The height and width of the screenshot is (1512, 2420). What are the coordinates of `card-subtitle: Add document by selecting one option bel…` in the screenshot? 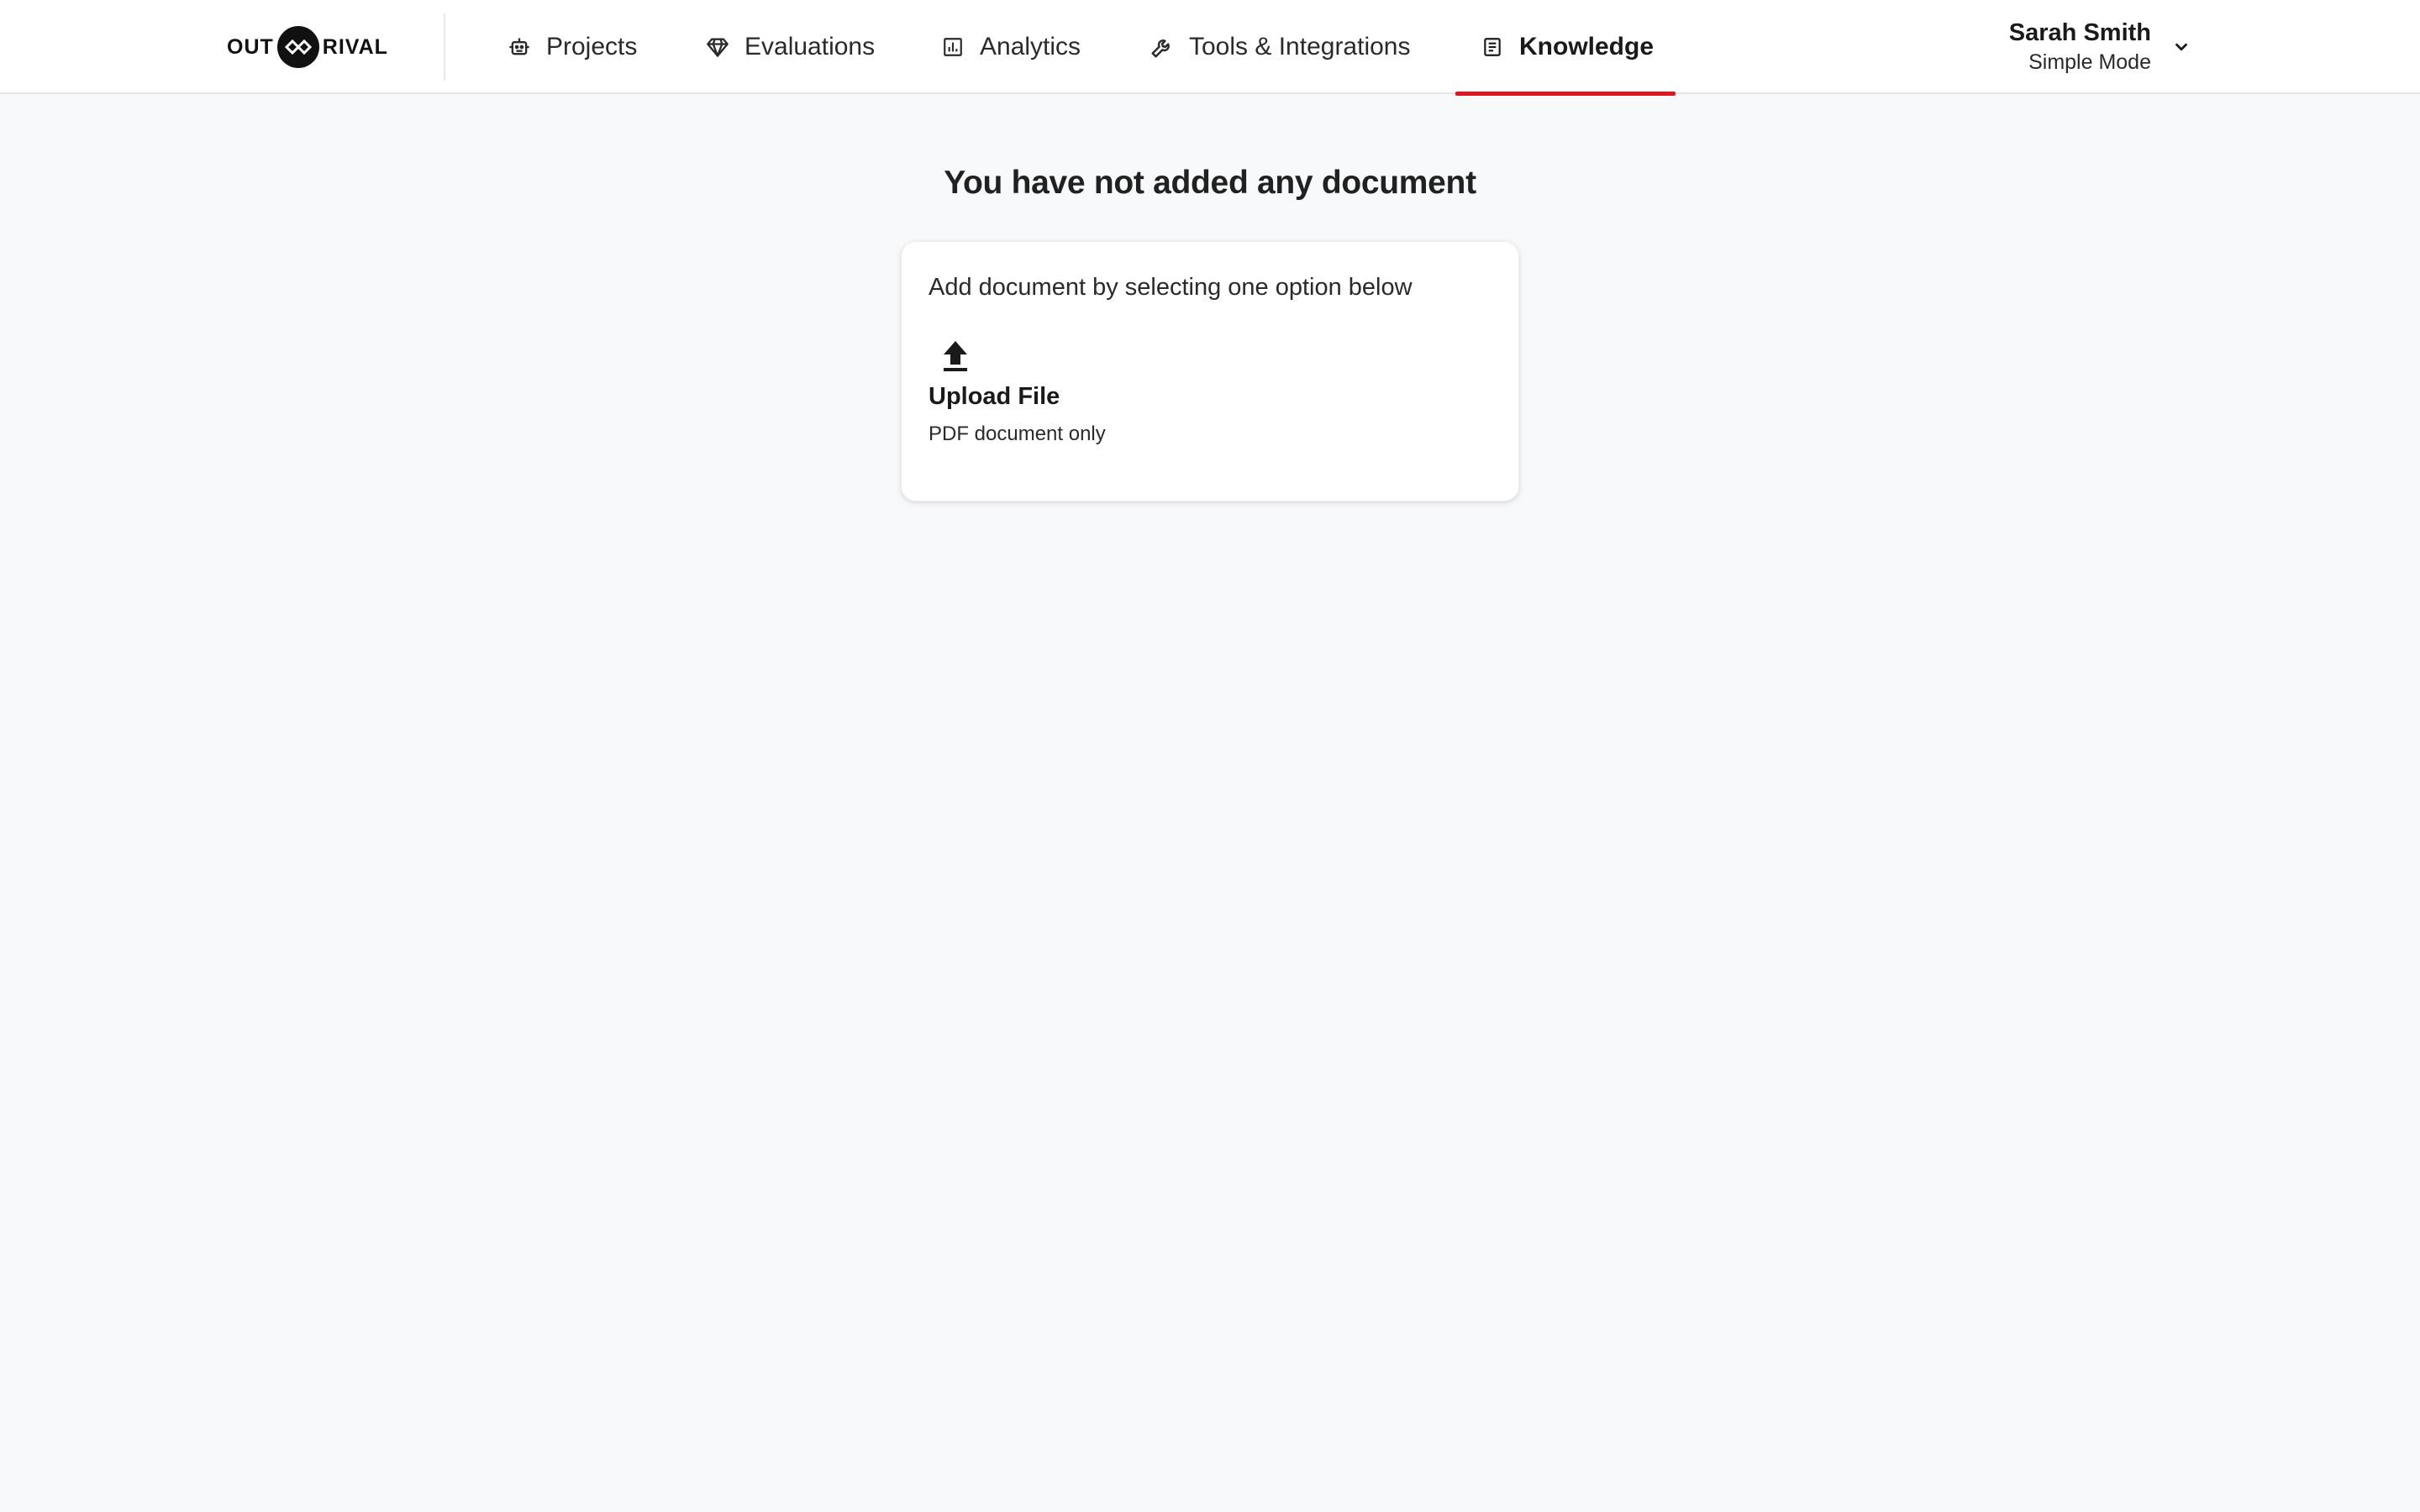 It's located at (1171, 287).